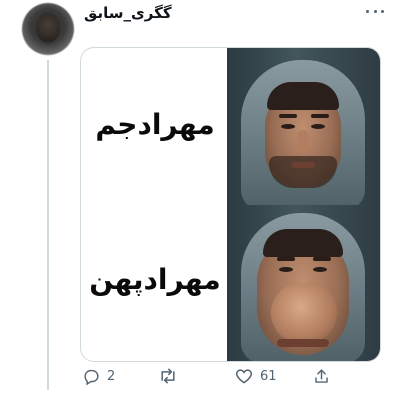 This screenshot has height=400, width=400. I want to click on meme-photo-wide-face, so click(303, 283).